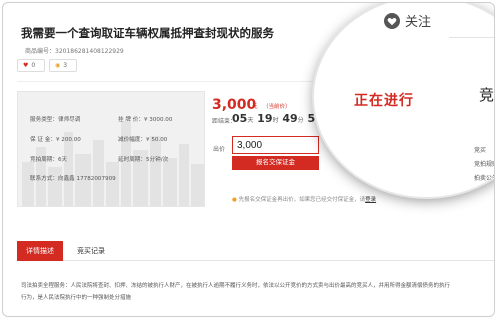  I want to click on description-line-2: 行为，是人民法院执行中的一种强制处分措施, so click(76, 298).